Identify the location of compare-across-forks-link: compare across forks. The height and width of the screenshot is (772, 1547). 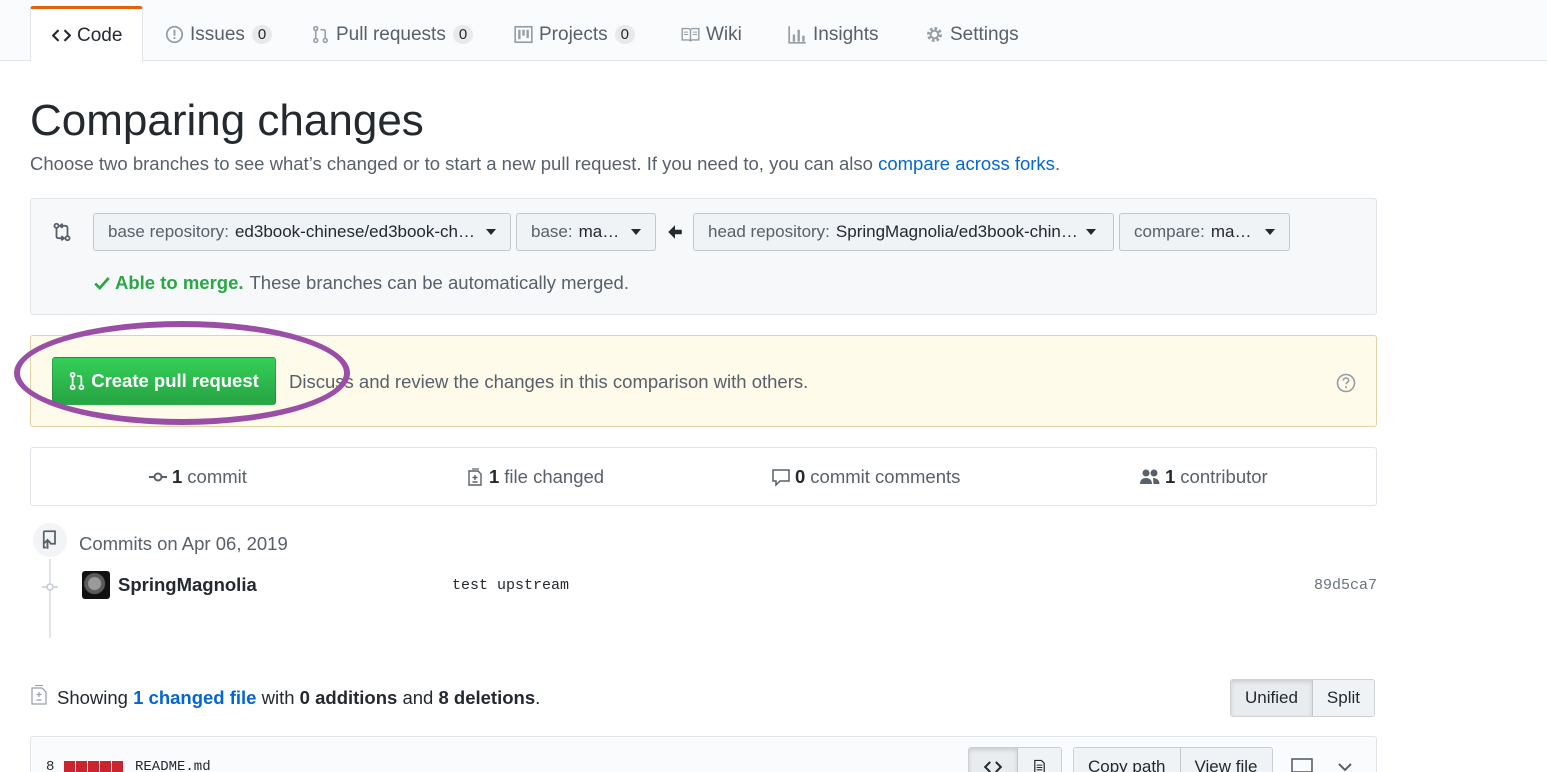
(966, 163).